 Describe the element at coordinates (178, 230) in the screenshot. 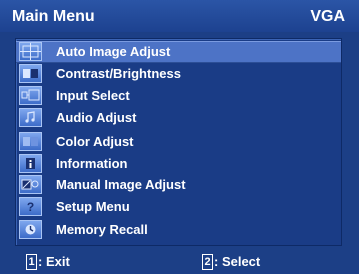

I see `menu-item-memory-recall: Memory Recall` at that location.